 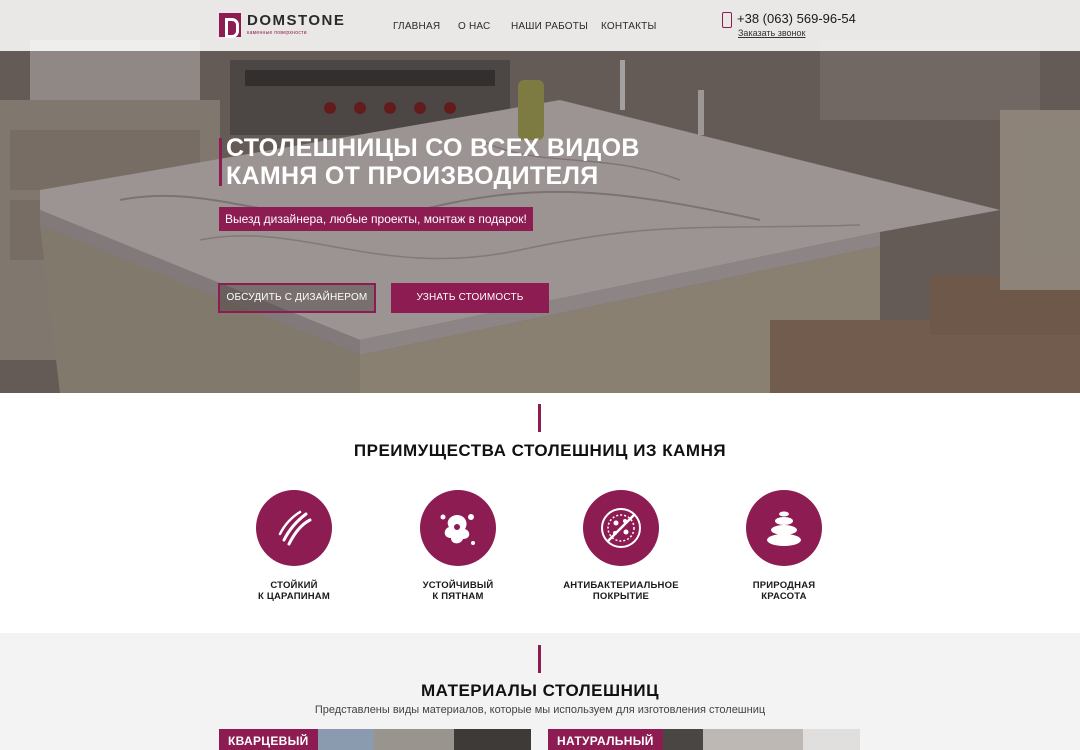 I want to click on material-card-quartz: КВАРЦЕВЫЙ, so click(x=375, y=739).